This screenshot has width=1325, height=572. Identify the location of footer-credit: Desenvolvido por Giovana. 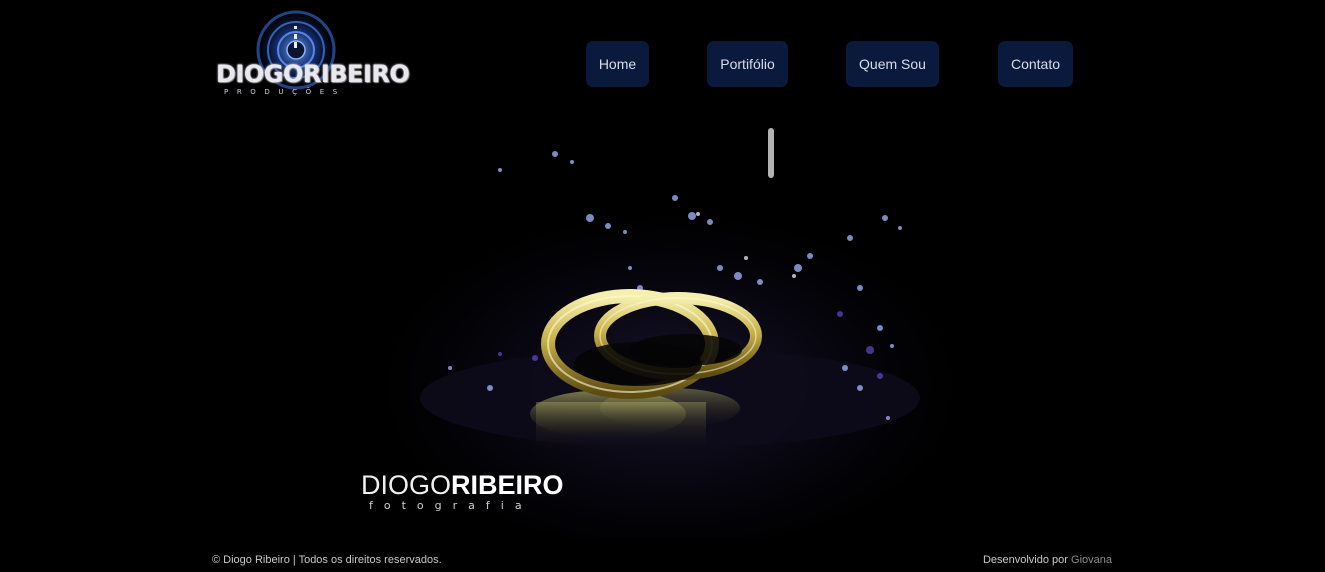
(1047, 560).